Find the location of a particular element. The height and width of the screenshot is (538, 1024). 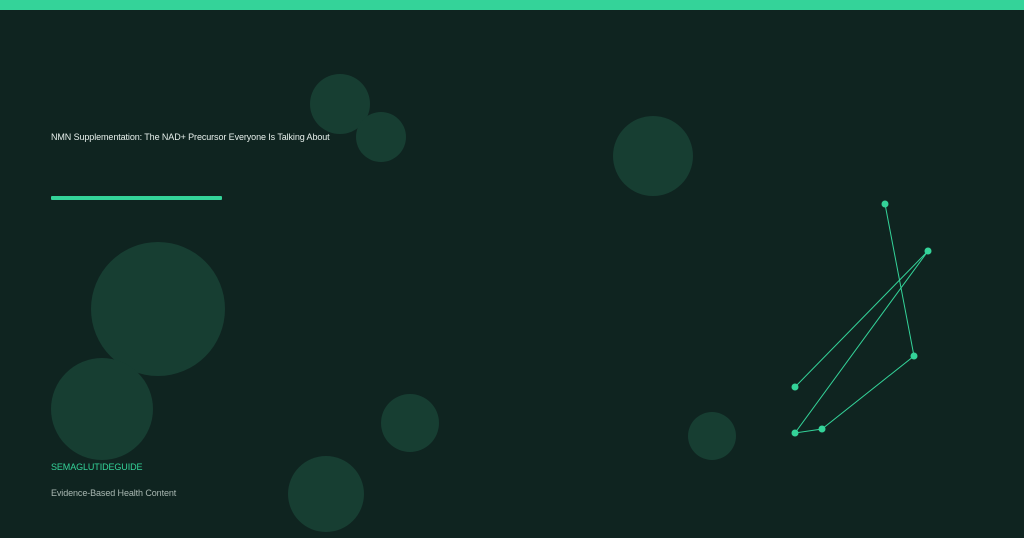

brand-name: SEMAGLUTIDEGUIDE is located at coordinates (97, 467).